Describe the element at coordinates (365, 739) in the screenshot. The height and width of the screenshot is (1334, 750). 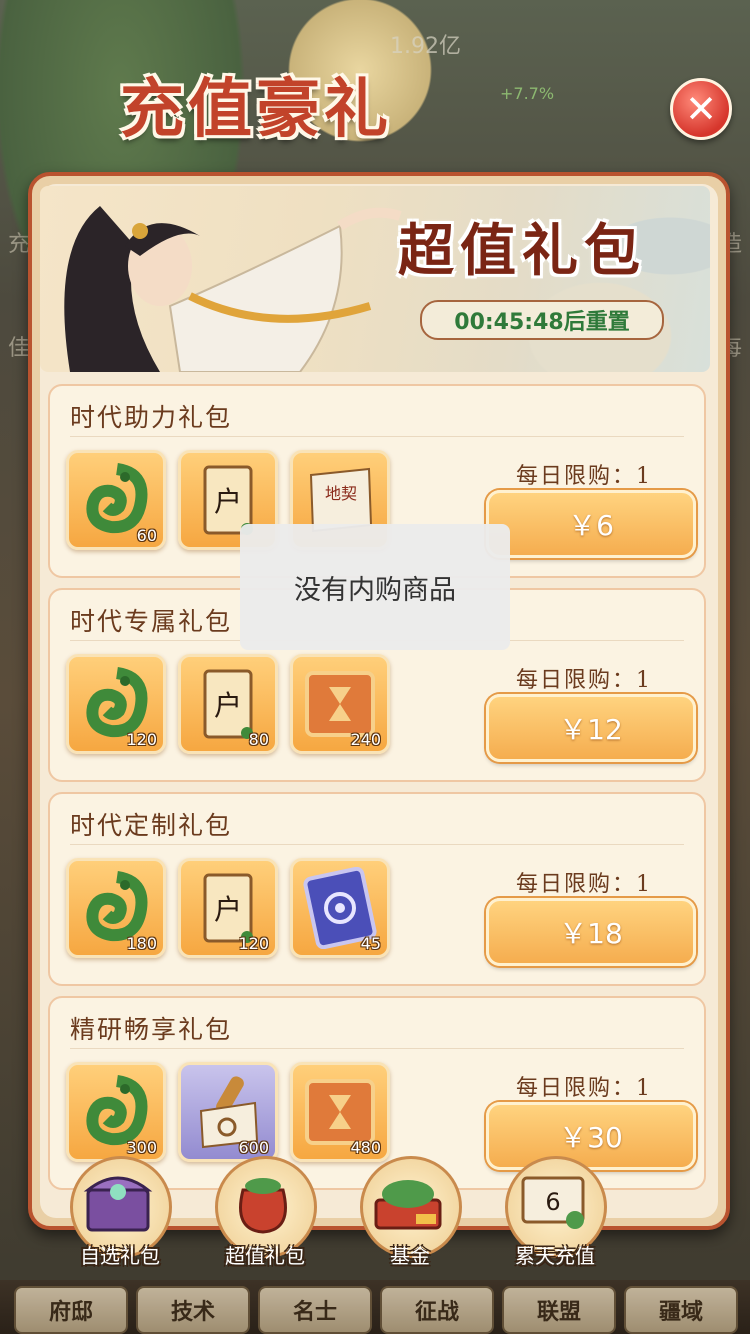
I see `item-quantity: 240` at that location.